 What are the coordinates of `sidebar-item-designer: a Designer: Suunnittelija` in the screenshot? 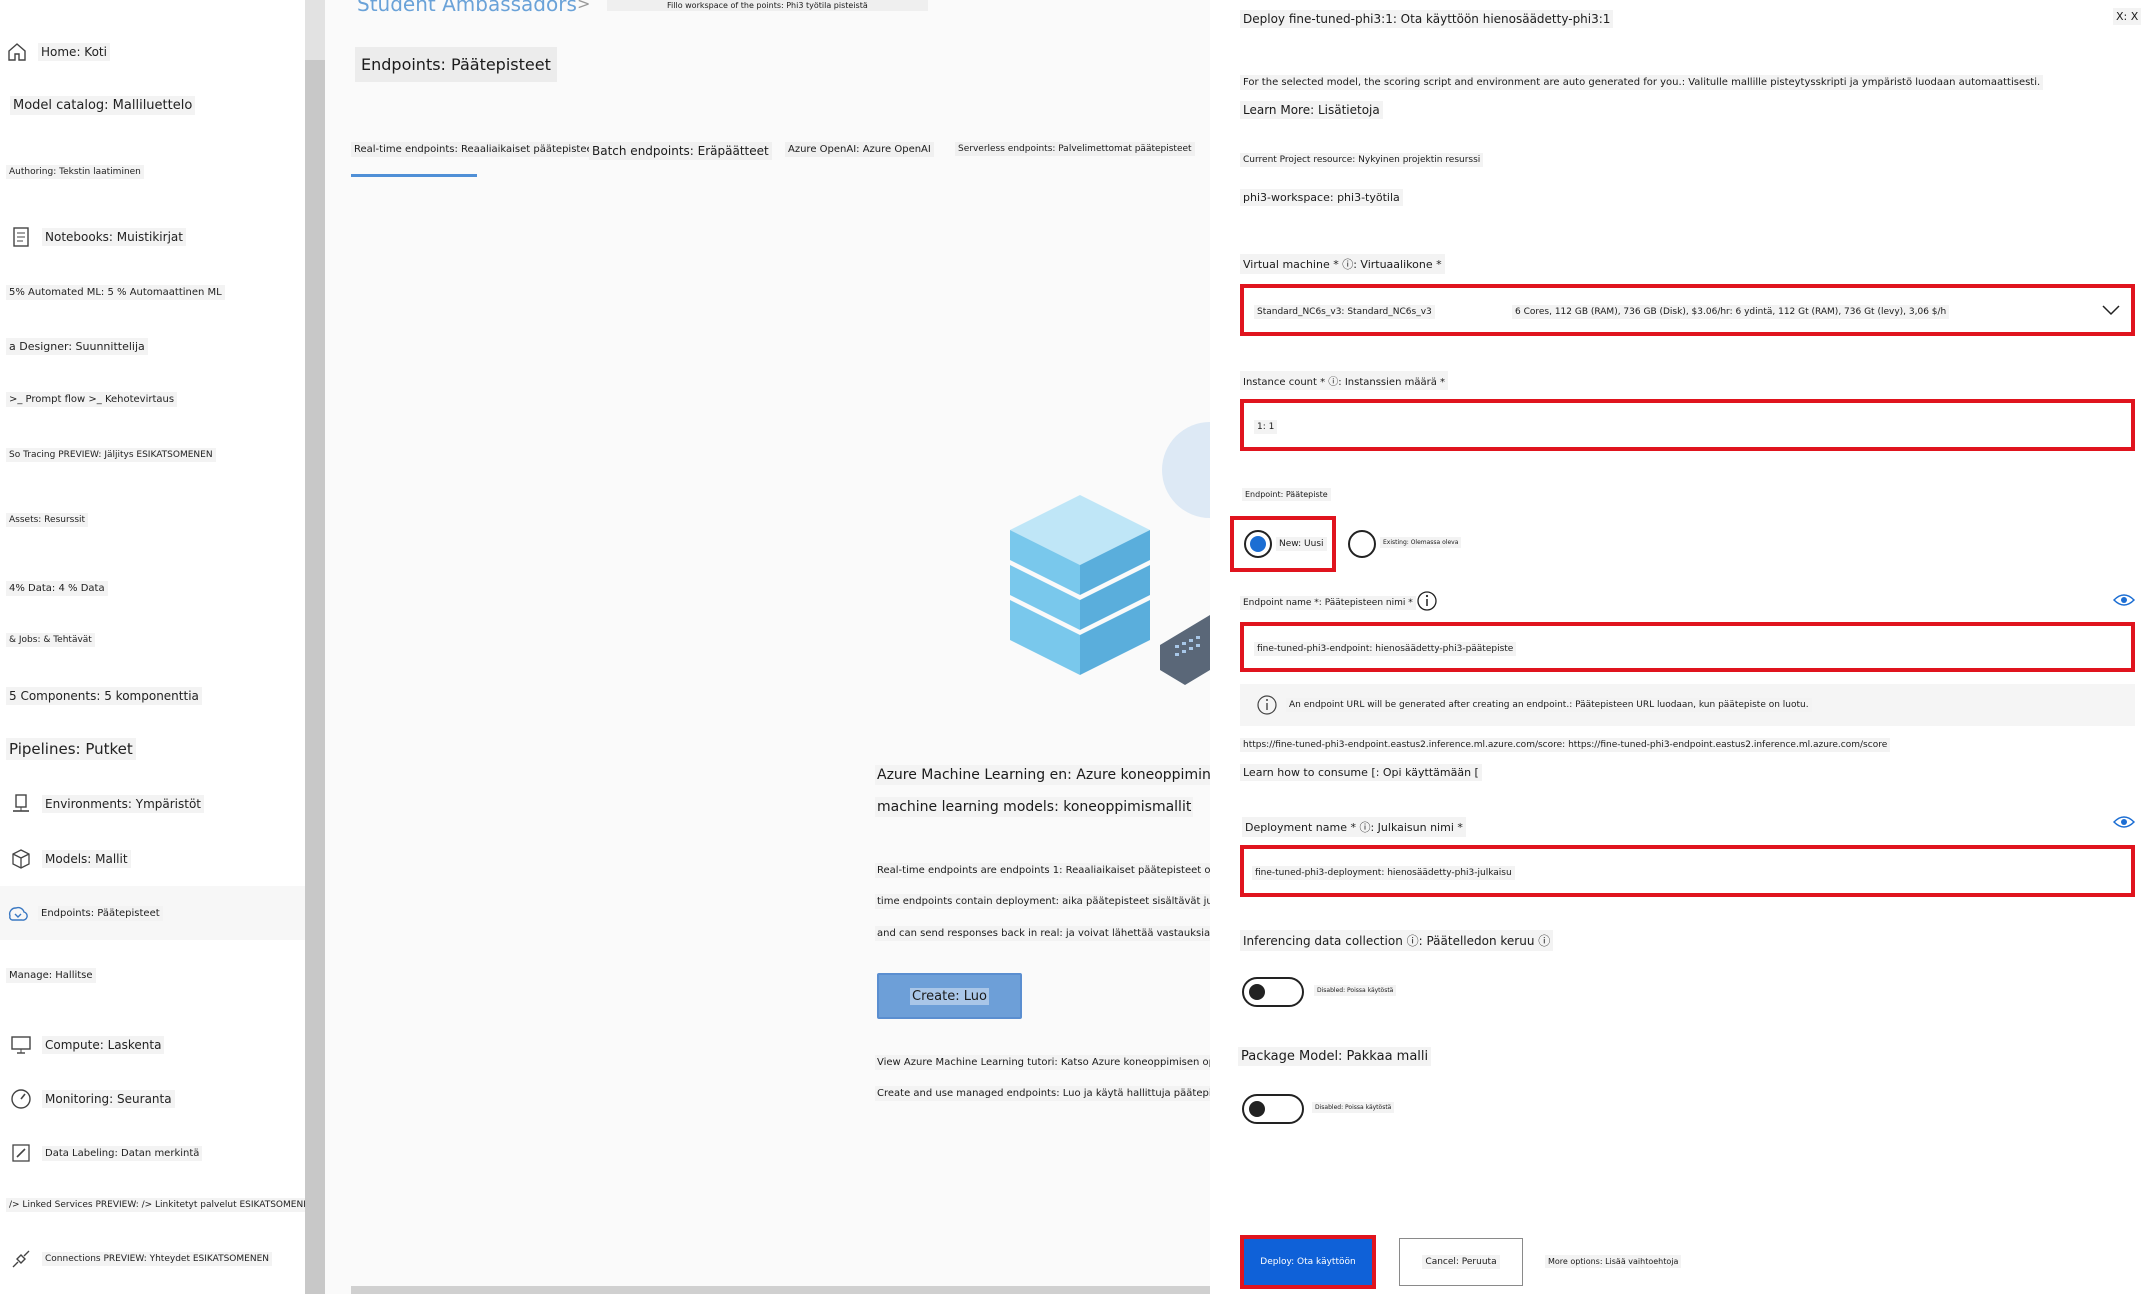 It's located at (77, 346).